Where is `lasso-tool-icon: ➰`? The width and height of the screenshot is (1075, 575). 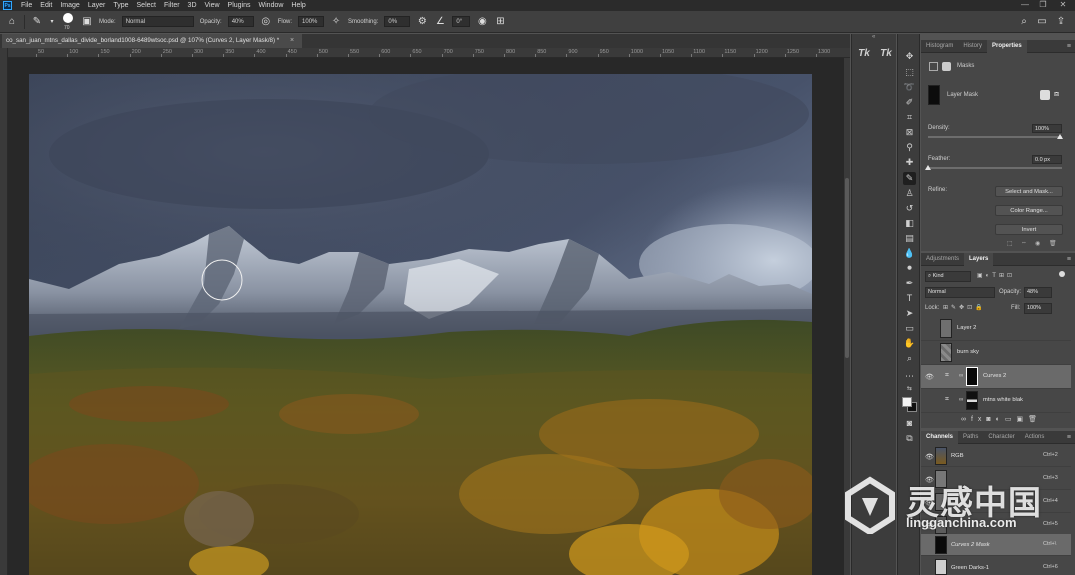 lasso-tool-icon: ➰ is located at coordinates (909, 87).